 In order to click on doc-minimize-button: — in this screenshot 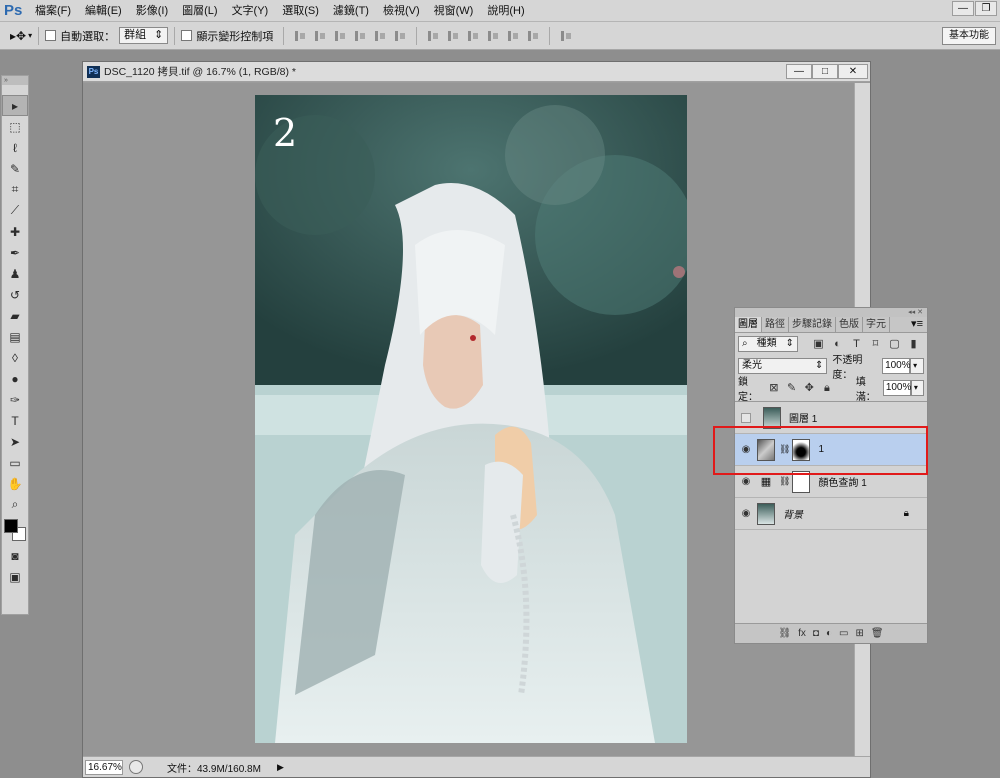, I will do `click(799, 71)`.